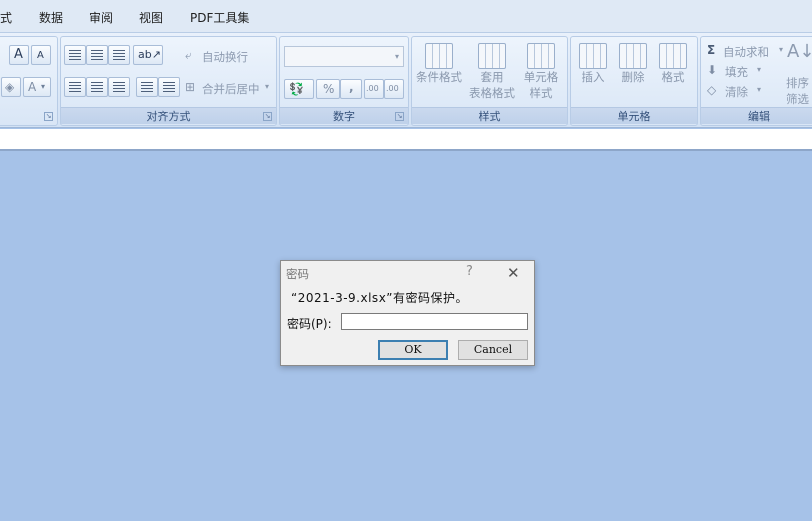 This screenshot has height=521, width=812. Describe the element at coordinates (469, 271) in the screenshot. I see `help-icon: ?` at that location.